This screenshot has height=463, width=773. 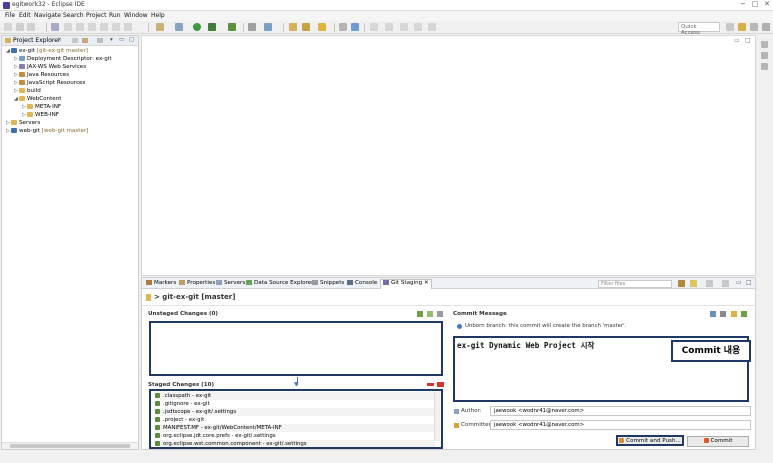 What do you see at coordinates (160, 27) in the screenshot?
I see `build-icon` at bounding box center [160, 27].